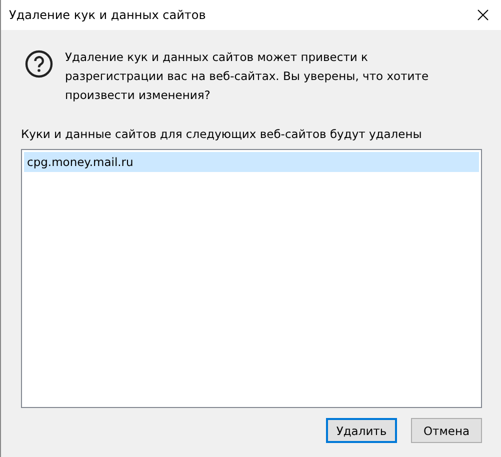  I want to click on site-item: cpg.money.mail.ru, so click(251, 162).